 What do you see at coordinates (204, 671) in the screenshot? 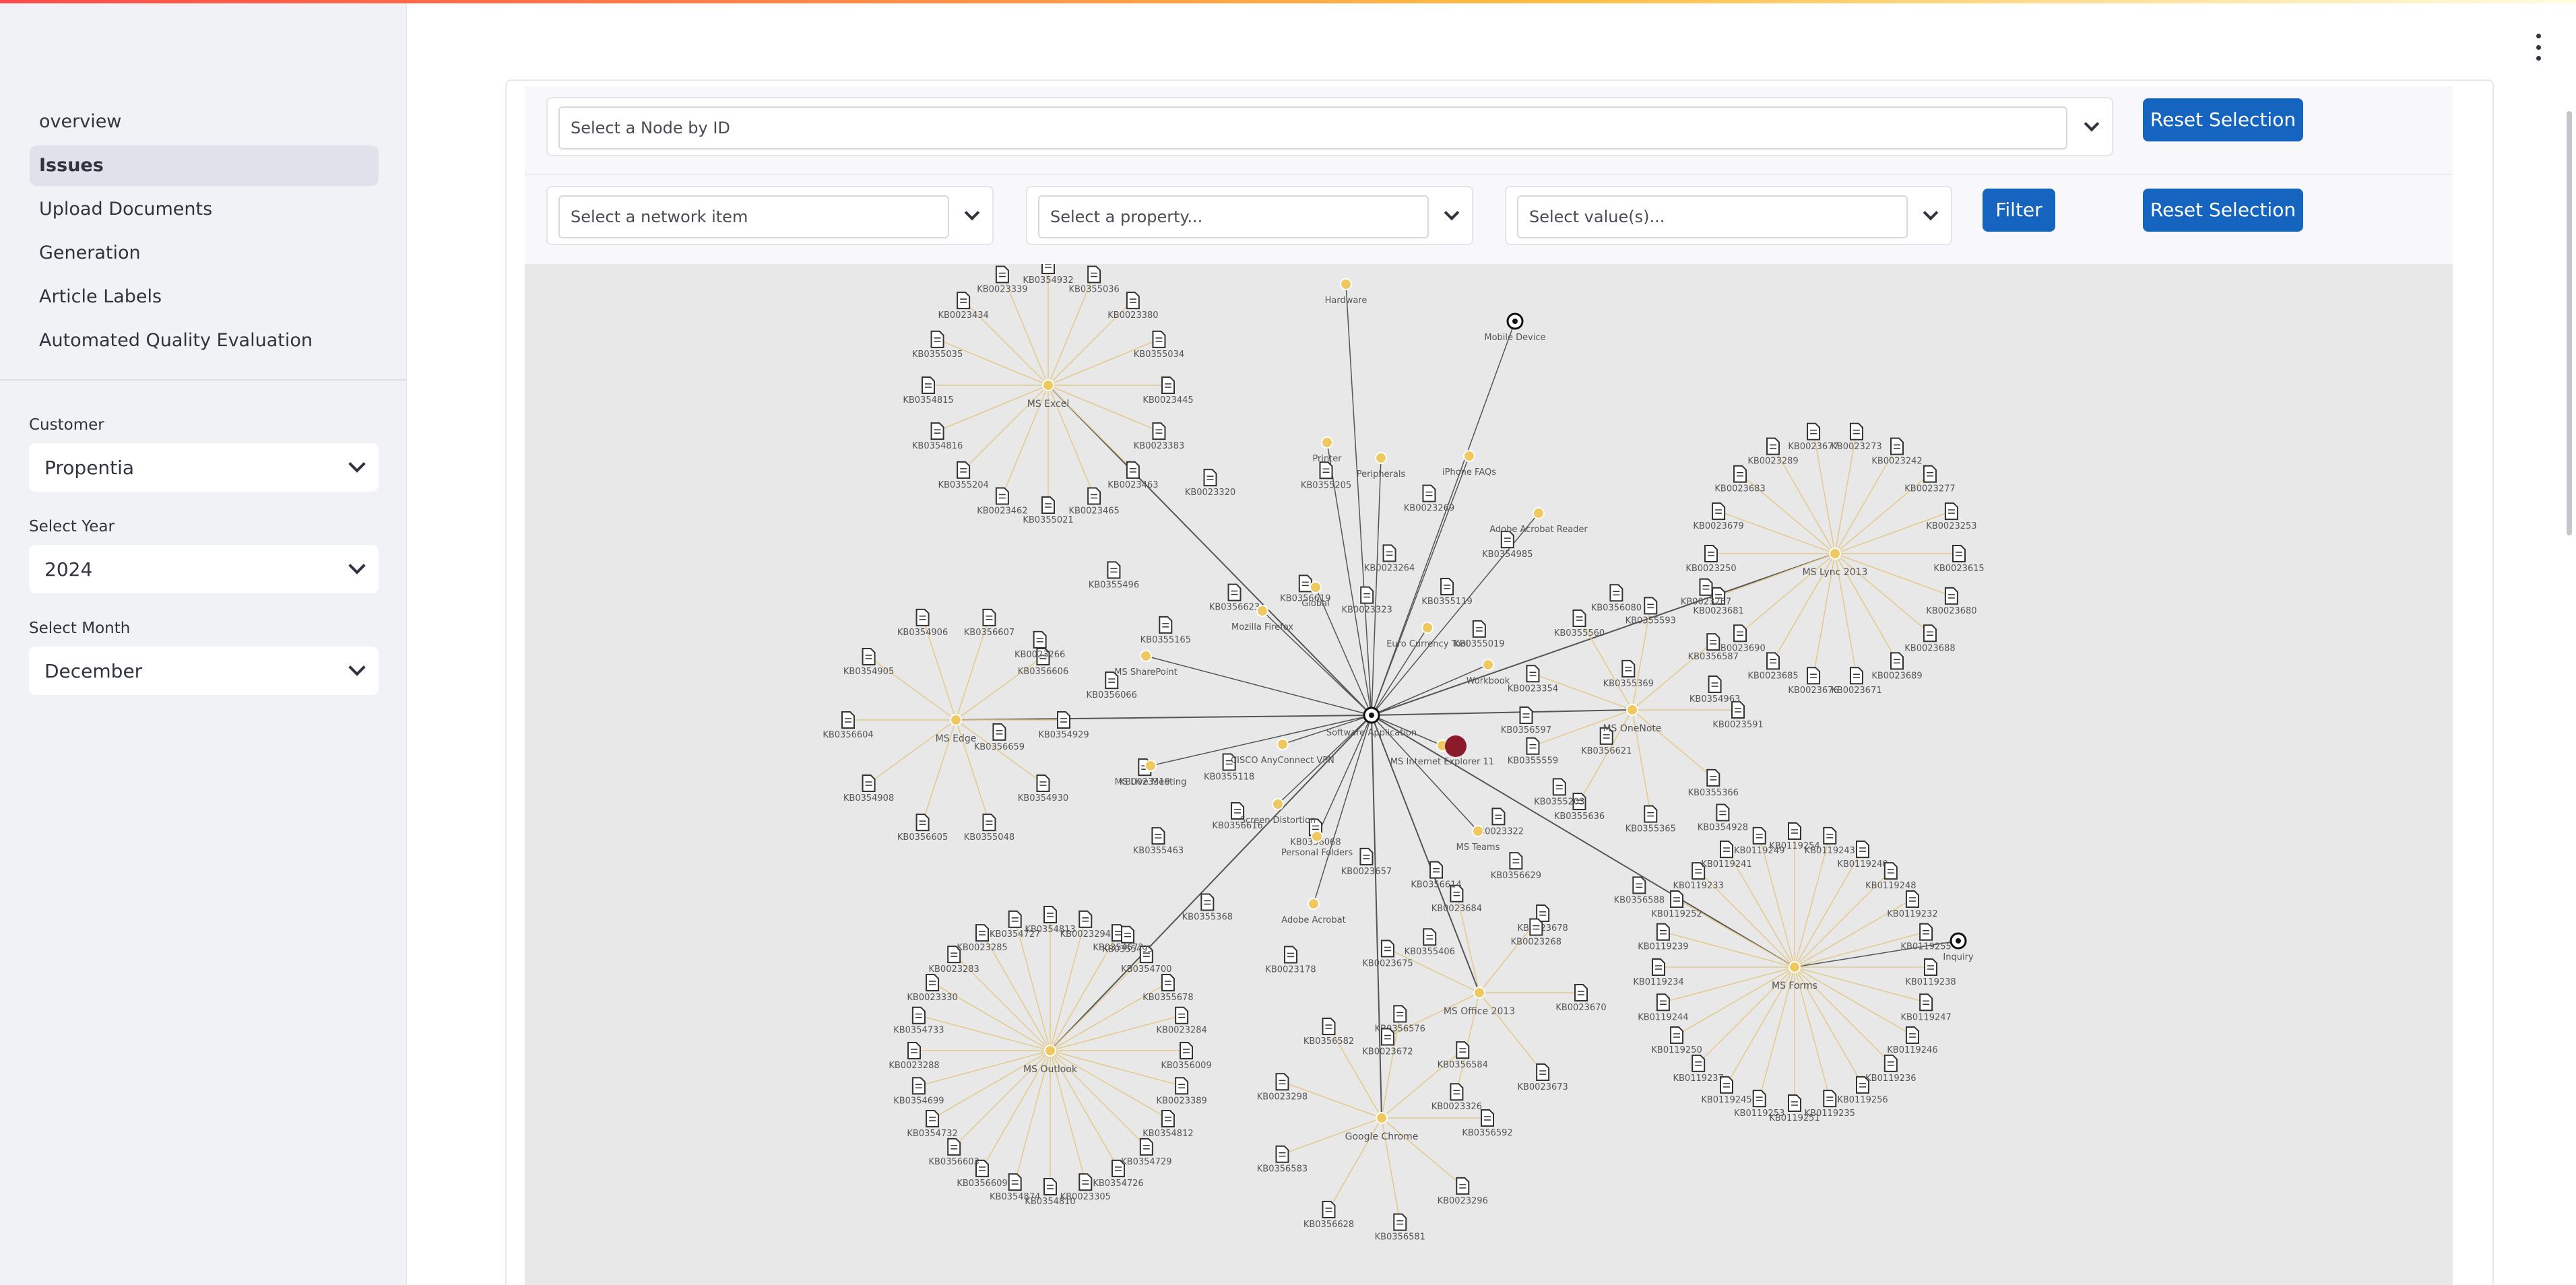
I see `month-select: December` at bounding box center [204, 671].